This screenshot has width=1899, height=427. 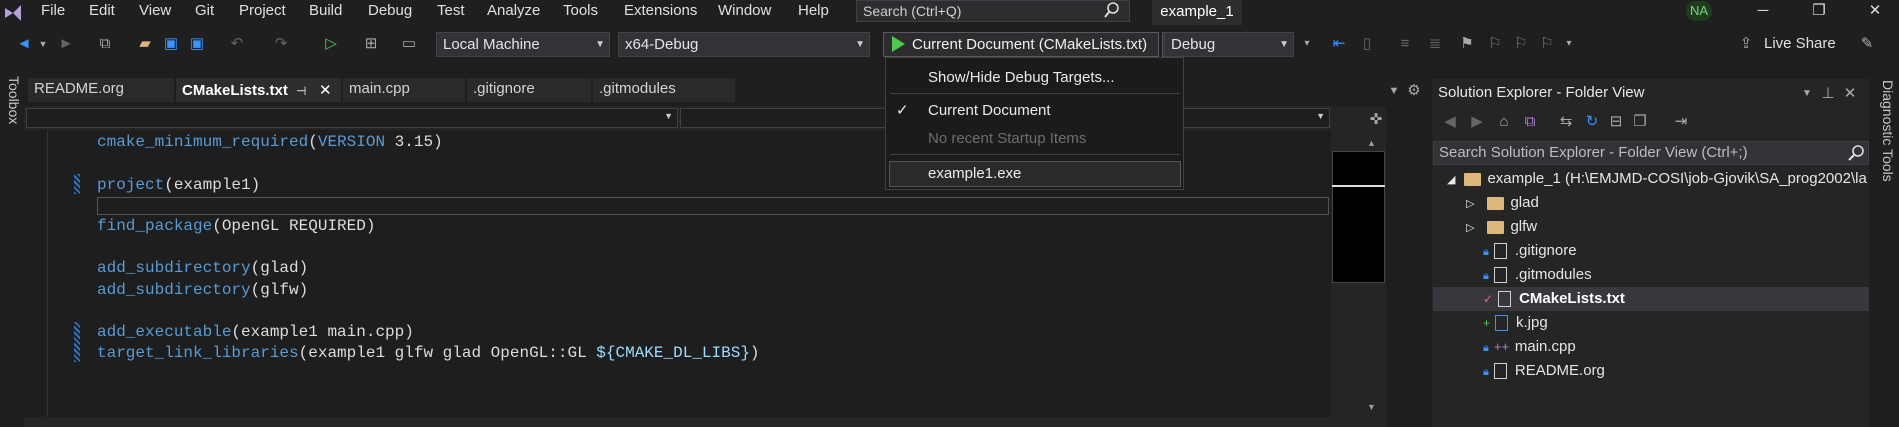 What do you see at coordinates (101, 90) in the screenshot?
I see `tab-readme: README.org` at bounding box center [101, 90].